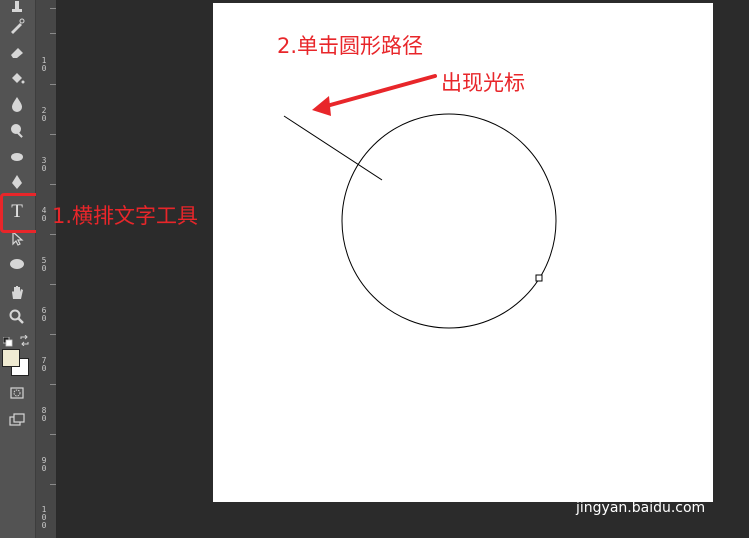  I want to click on quick-mask-icon, so click(17, 393).